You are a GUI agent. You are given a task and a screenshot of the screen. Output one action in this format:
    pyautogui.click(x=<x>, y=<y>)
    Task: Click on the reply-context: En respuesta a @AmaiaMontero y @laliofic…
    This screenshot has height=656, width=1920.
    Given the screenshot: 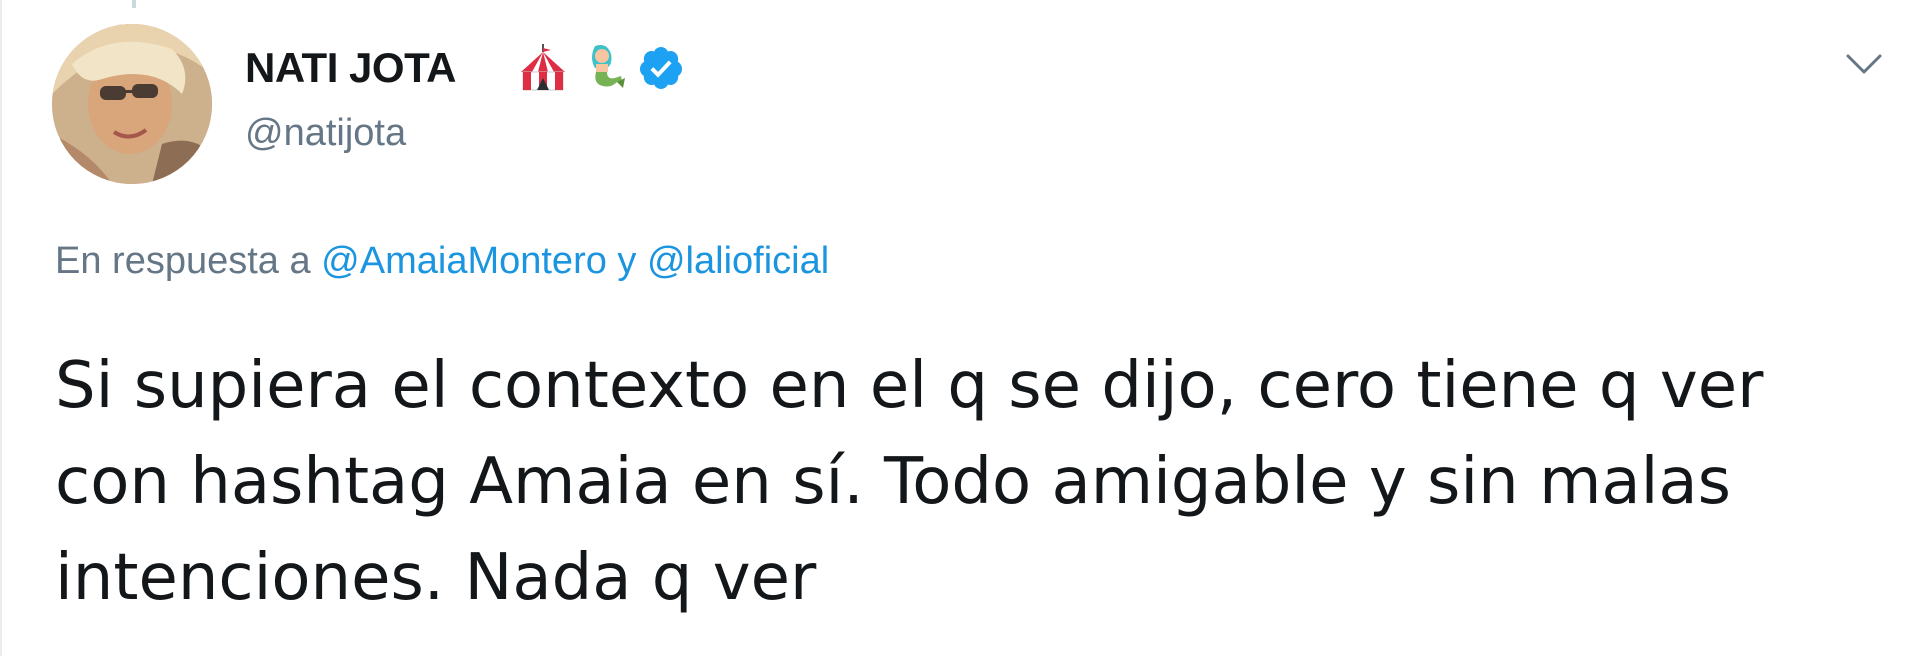 What is the action you would take?
    pyautogui.click(x=442, y=261)
    